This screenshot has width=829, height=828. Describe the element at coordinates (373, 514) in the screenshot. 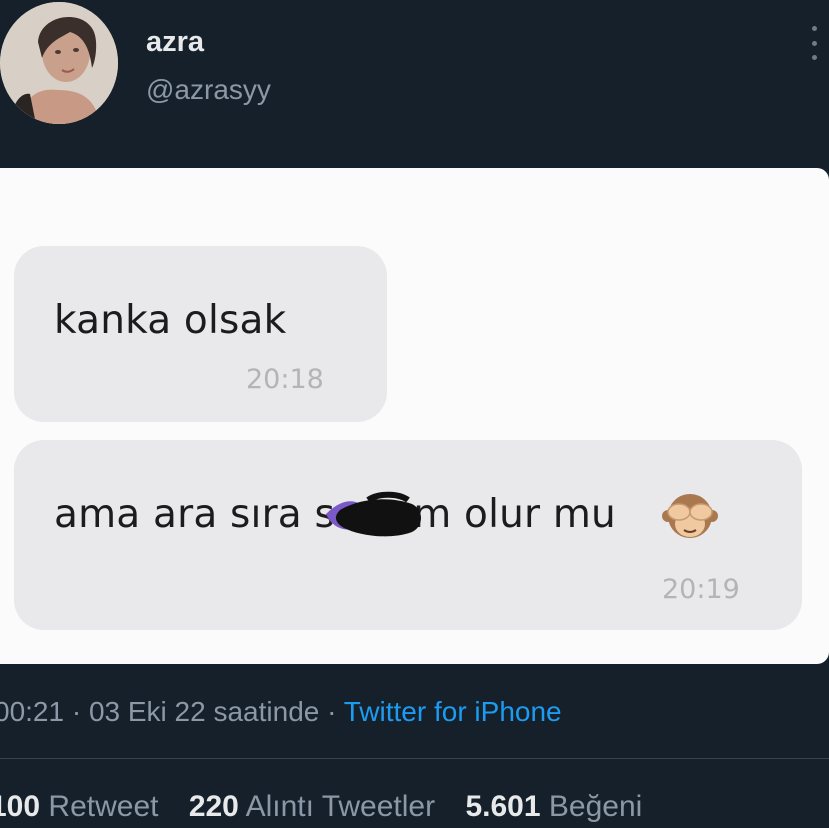

I see `censor-scribble` at that location.